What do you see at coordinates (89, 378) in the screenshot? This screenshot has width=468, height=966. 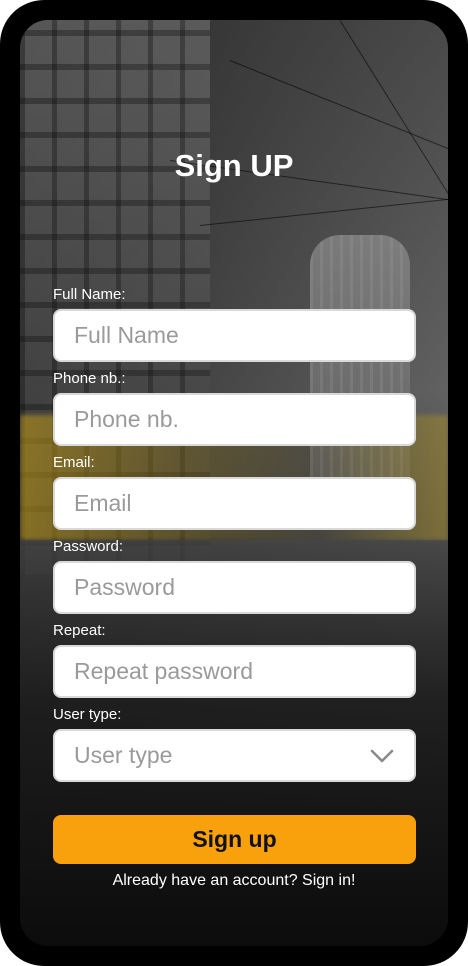 I see `phone-label: Phone nb.:` at bounding box center [89, 378].